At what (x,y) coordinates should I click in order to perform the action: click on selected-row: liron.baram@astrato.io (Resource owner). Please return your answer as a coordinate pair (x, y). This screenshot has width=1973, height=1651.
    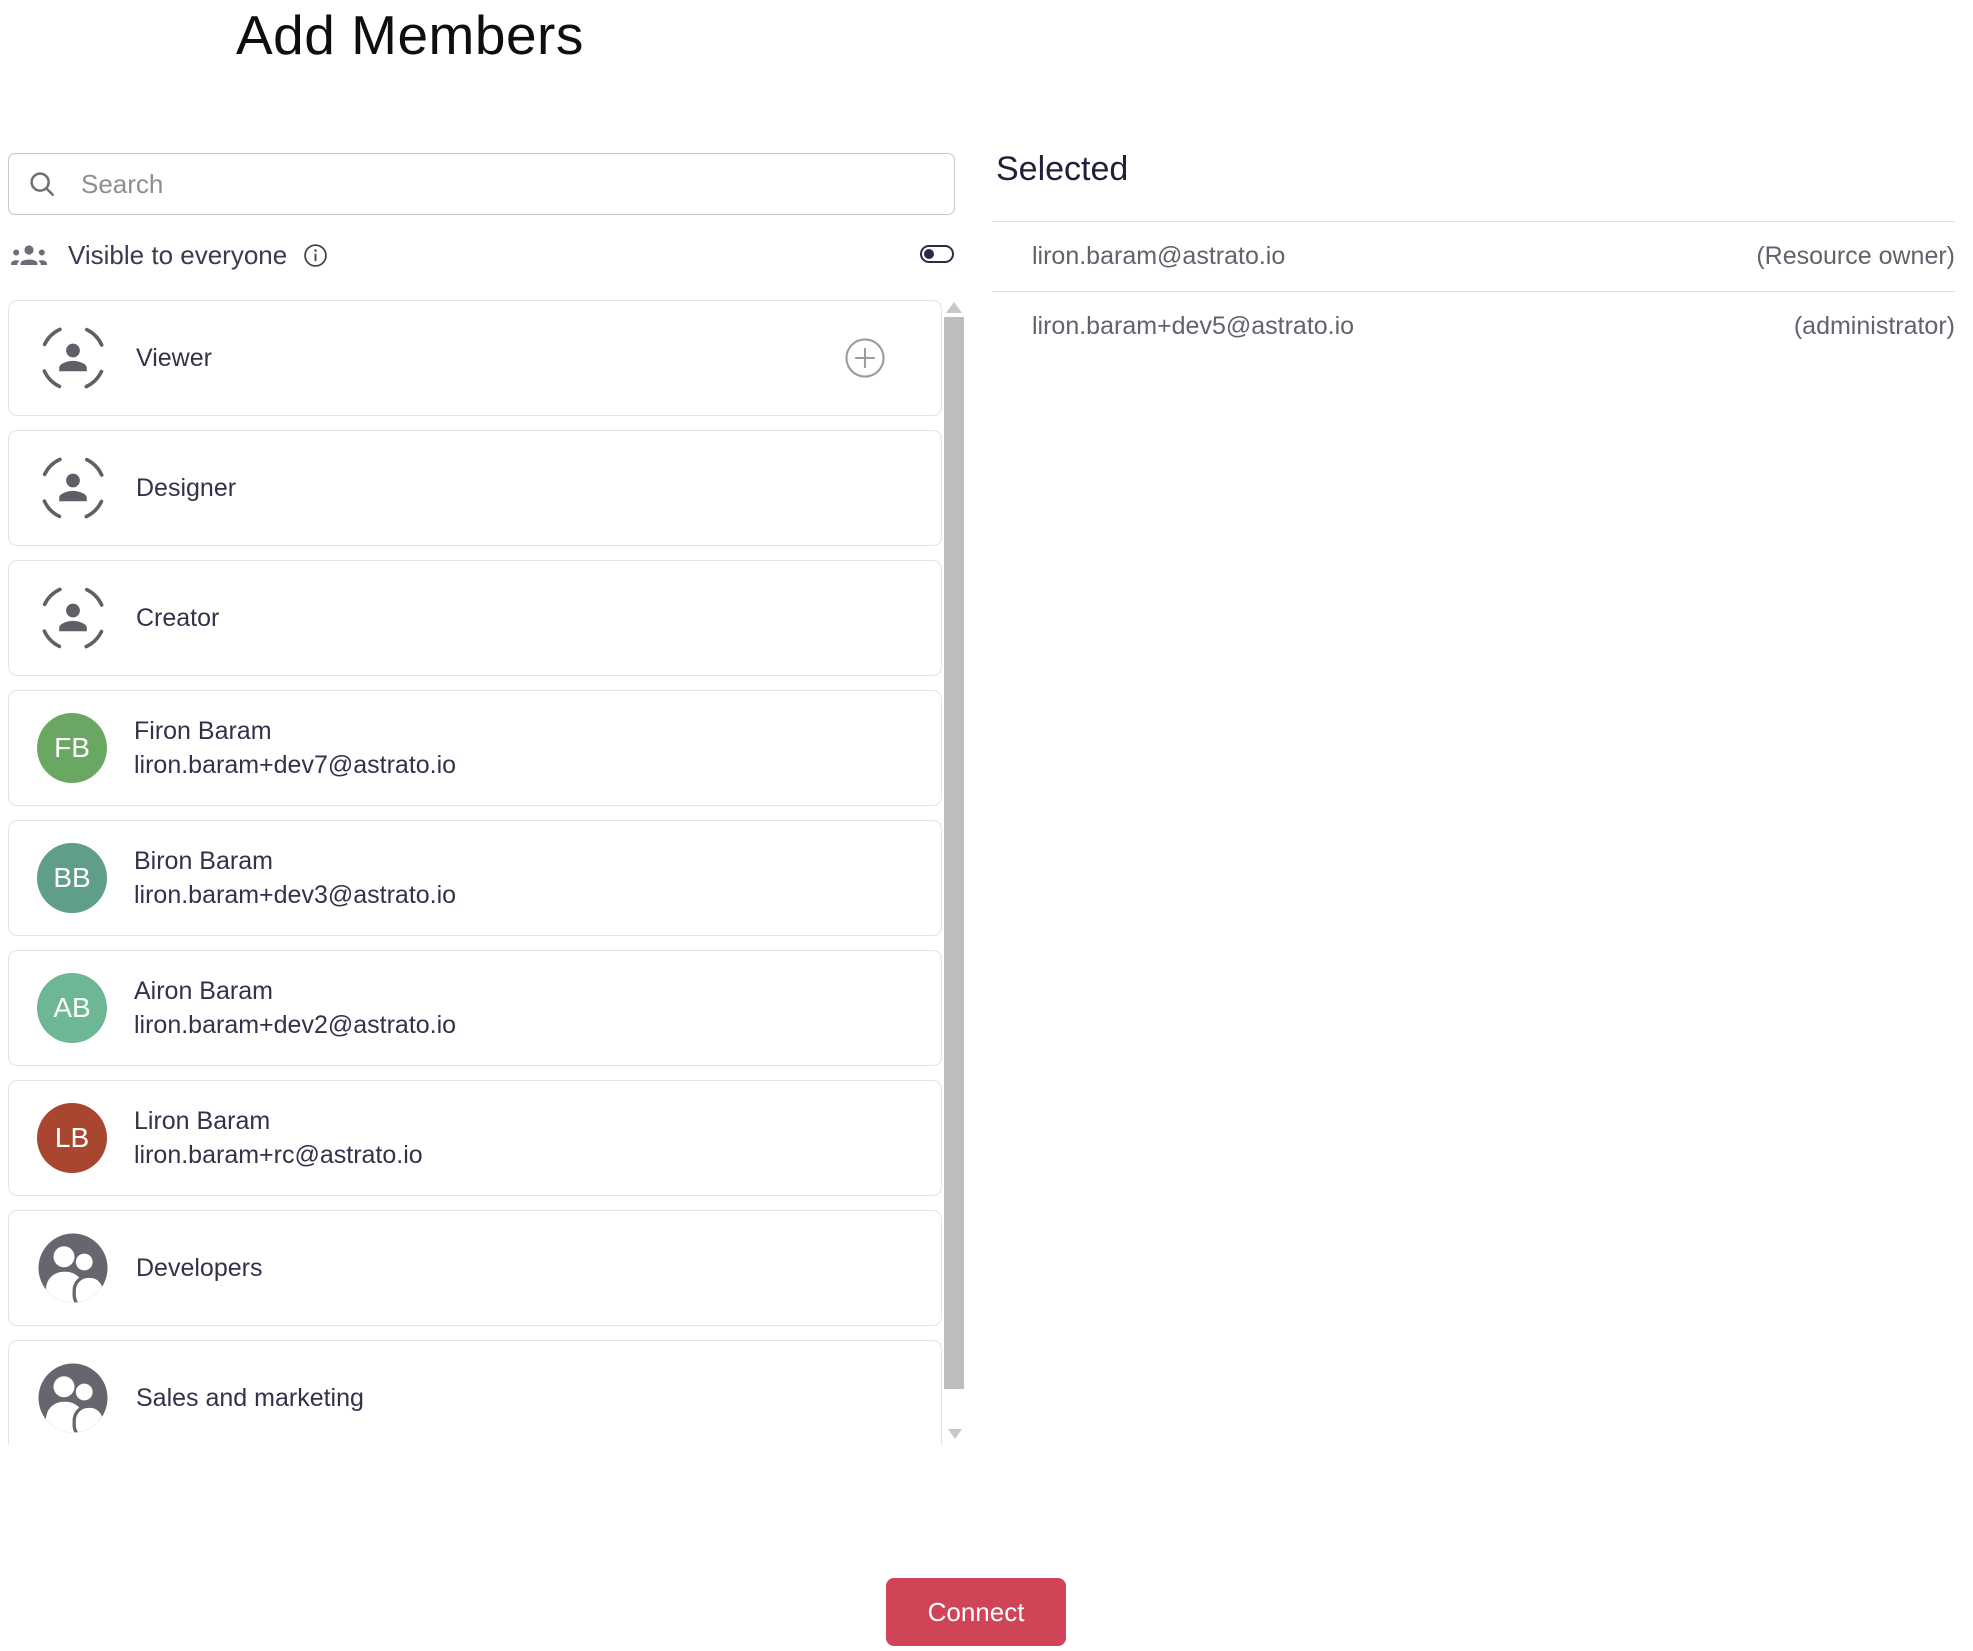
    Looking at the image, I should click on (1473, 256).